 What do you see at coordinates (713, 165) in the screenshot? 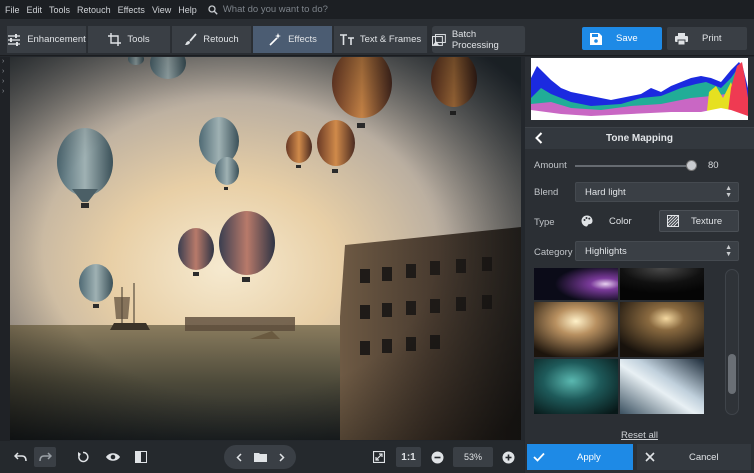
I see `amount-value: 80` at bounding box center [713, 165].